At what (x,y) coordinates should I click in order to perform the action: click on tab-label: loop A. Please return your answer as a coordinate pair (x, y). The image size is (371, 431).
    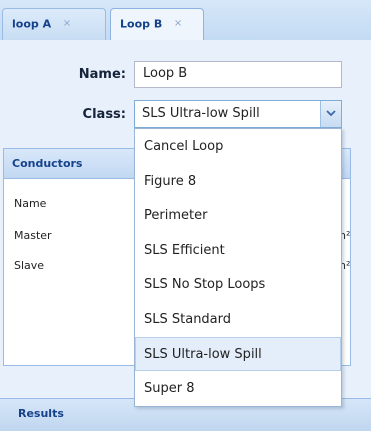
    Looking at the image, I should click on (32, 24).